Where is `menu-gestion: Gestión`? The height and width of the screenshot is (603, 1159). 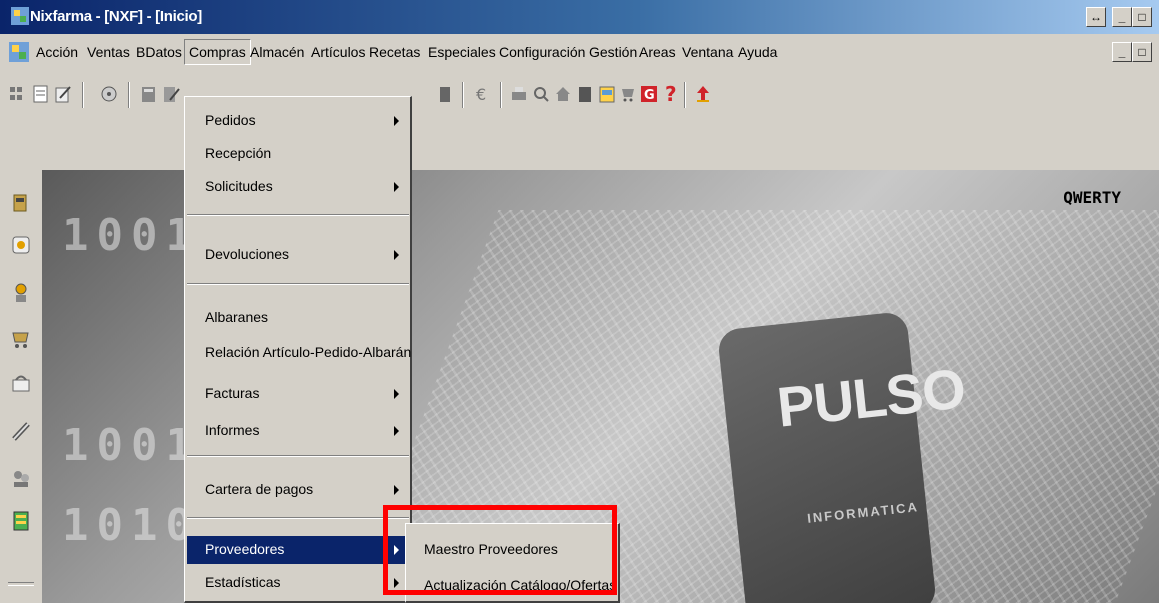 menu-gestion: Gestión is located at coordinates (613, 52).